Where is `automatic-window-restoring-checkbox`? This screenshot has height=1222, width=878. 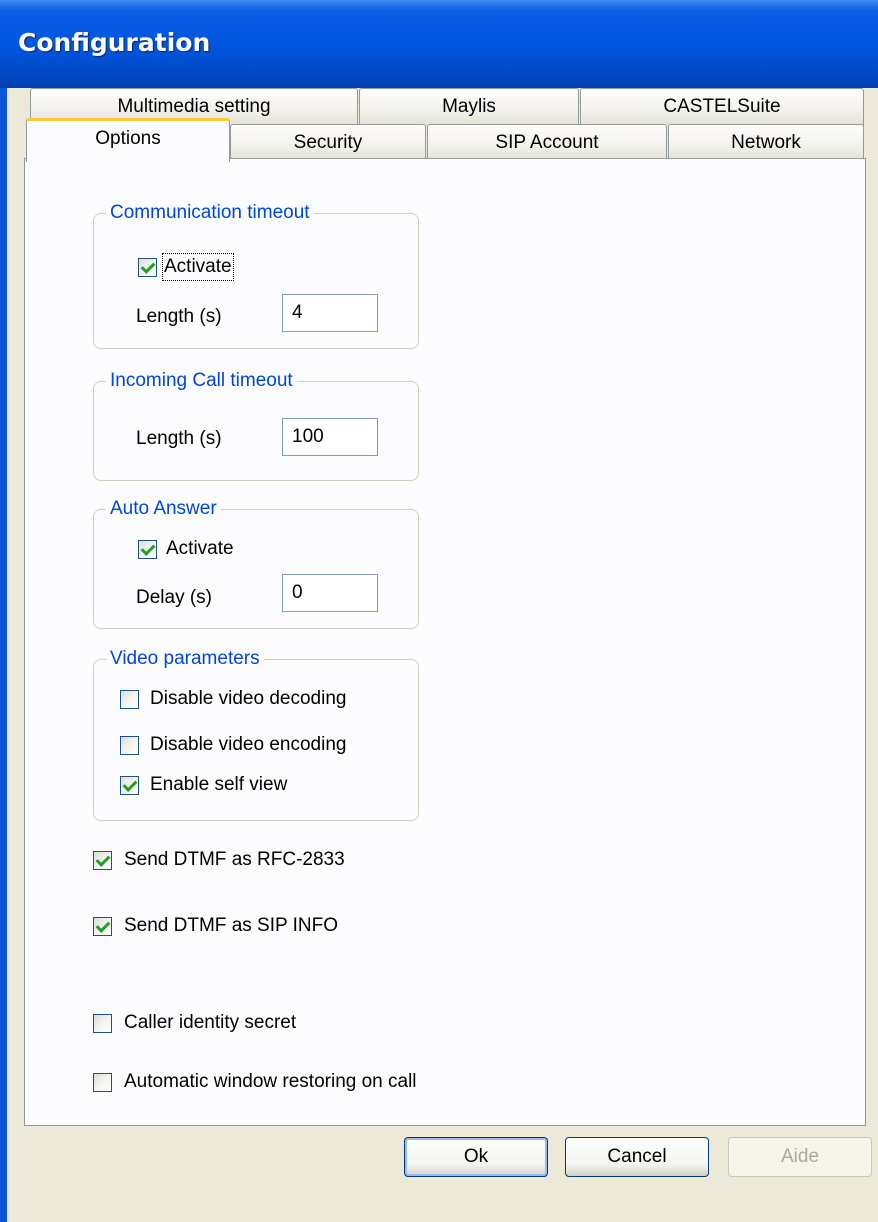
automatic-window-restoring-checkbox is located at coordinates (102, 1082).